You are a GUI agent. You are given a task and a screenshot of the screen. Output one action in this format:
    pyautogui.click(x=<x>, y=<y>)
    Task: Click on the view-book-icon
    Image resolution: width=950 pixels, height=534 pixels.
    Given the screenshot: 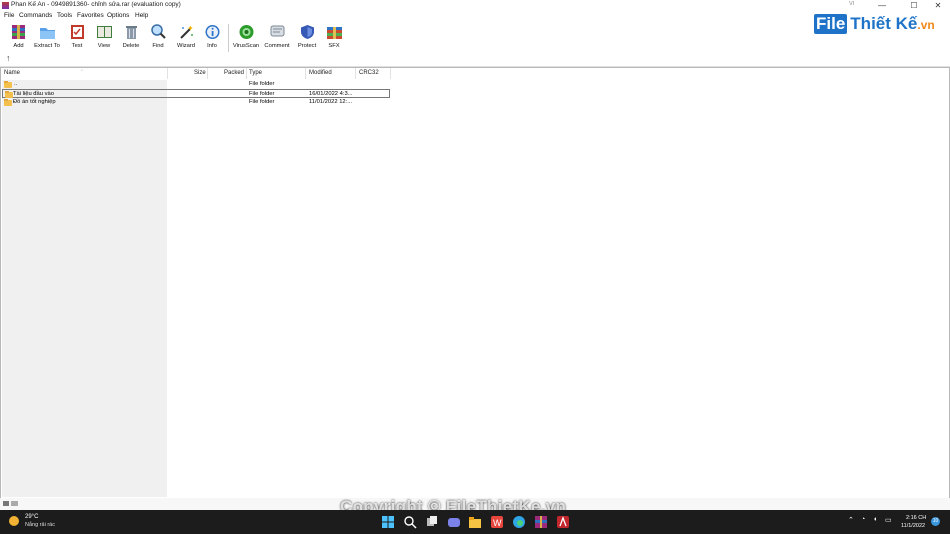 What is the action you would take?
    pyautogui.click(x=104, y=32)
    